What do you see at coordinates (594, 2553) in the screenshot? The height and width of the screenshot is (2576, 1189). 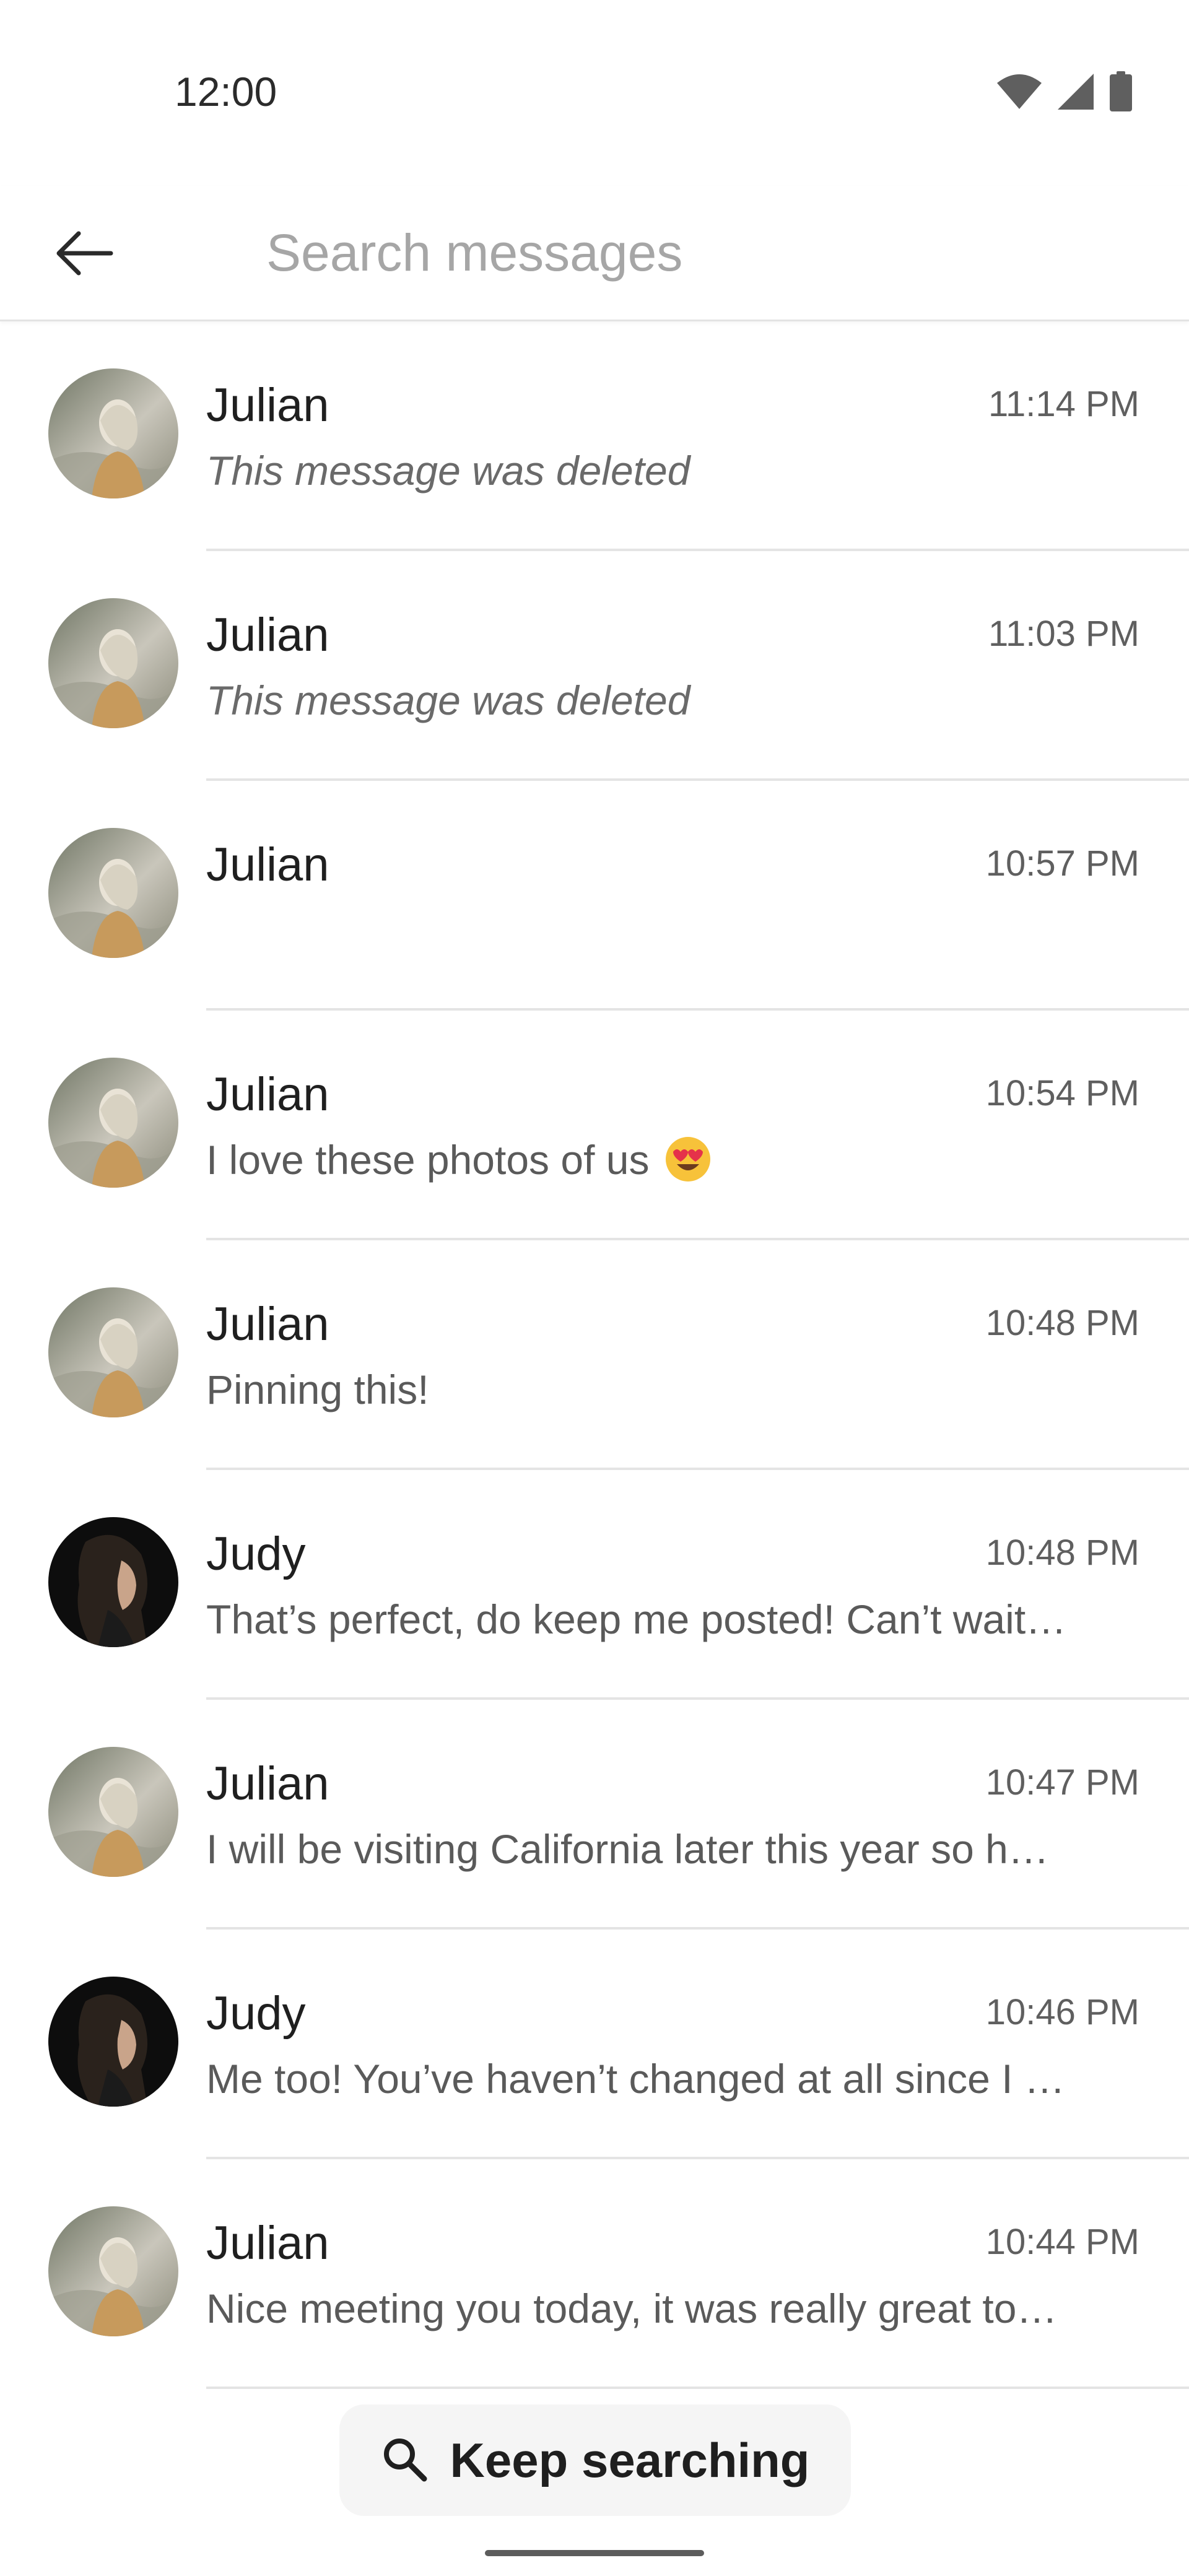 I see `home-gesture-bar` at bounding box center [594, 2553].